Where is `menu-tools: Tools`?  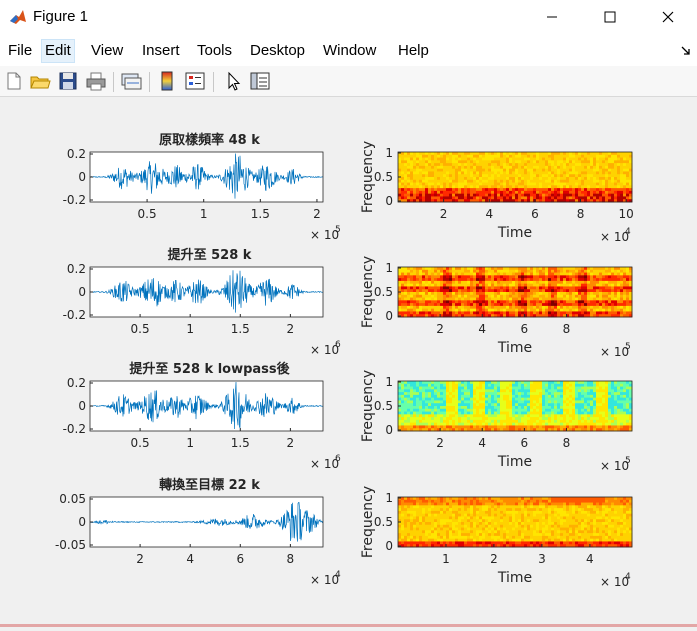 menu-tools: Tools is located at coordinates (214, 51).